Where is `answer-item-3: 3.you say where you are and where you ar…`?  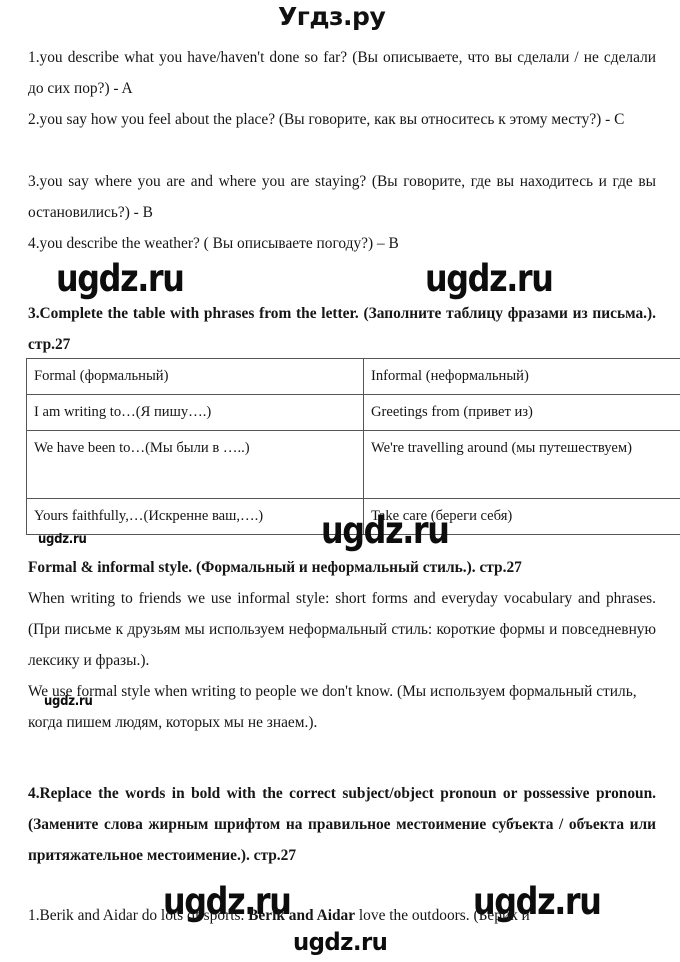
answer-item-3: 3.you say where you are and where you ar… is located at coordinates (342, 197).